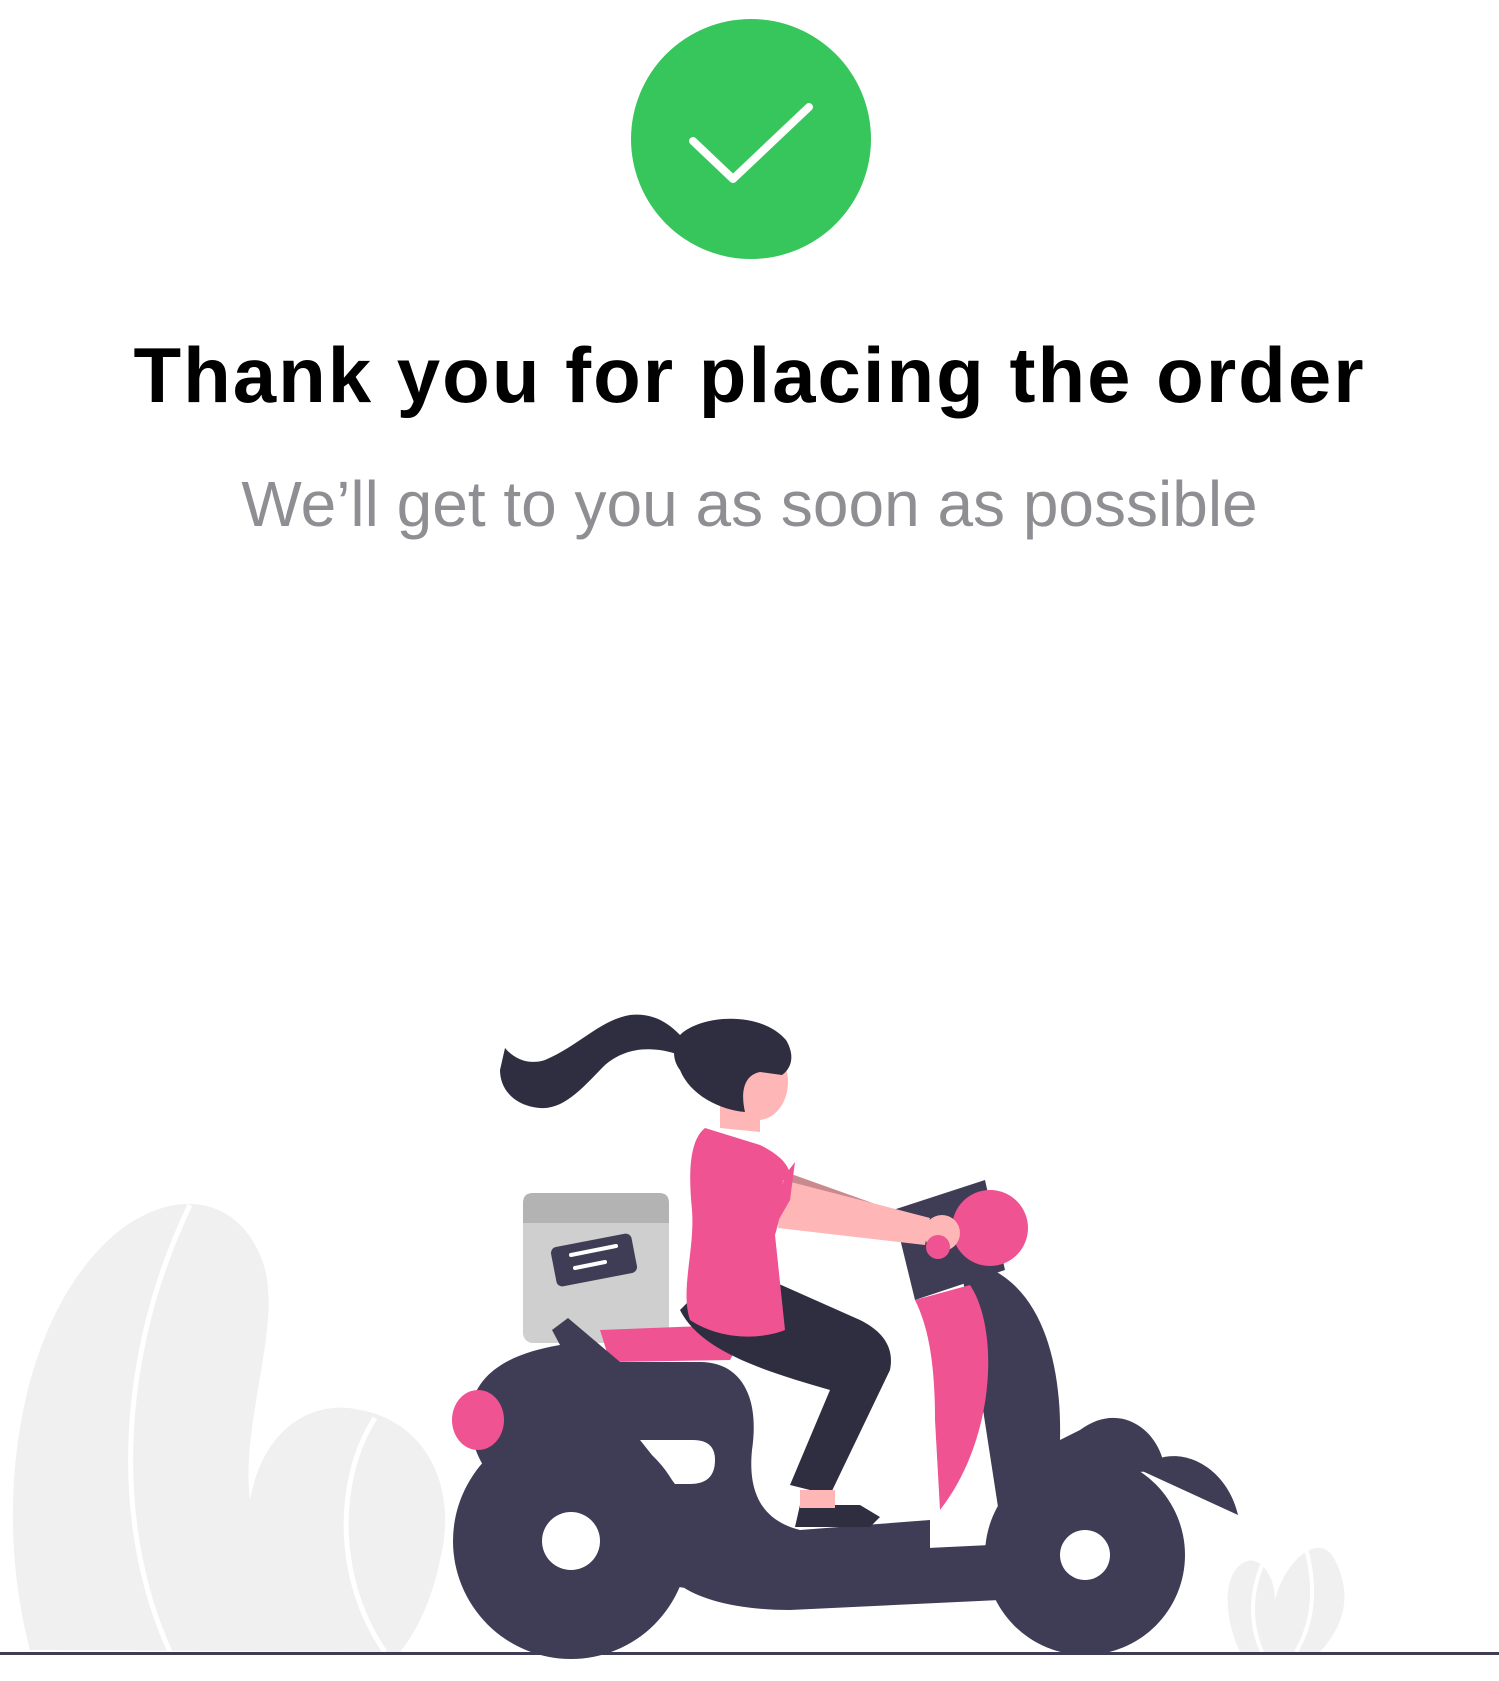 This screenshot has width=1499, height=1681. I want to click on page-title: Thank you for placing the order, so click(749, 375).